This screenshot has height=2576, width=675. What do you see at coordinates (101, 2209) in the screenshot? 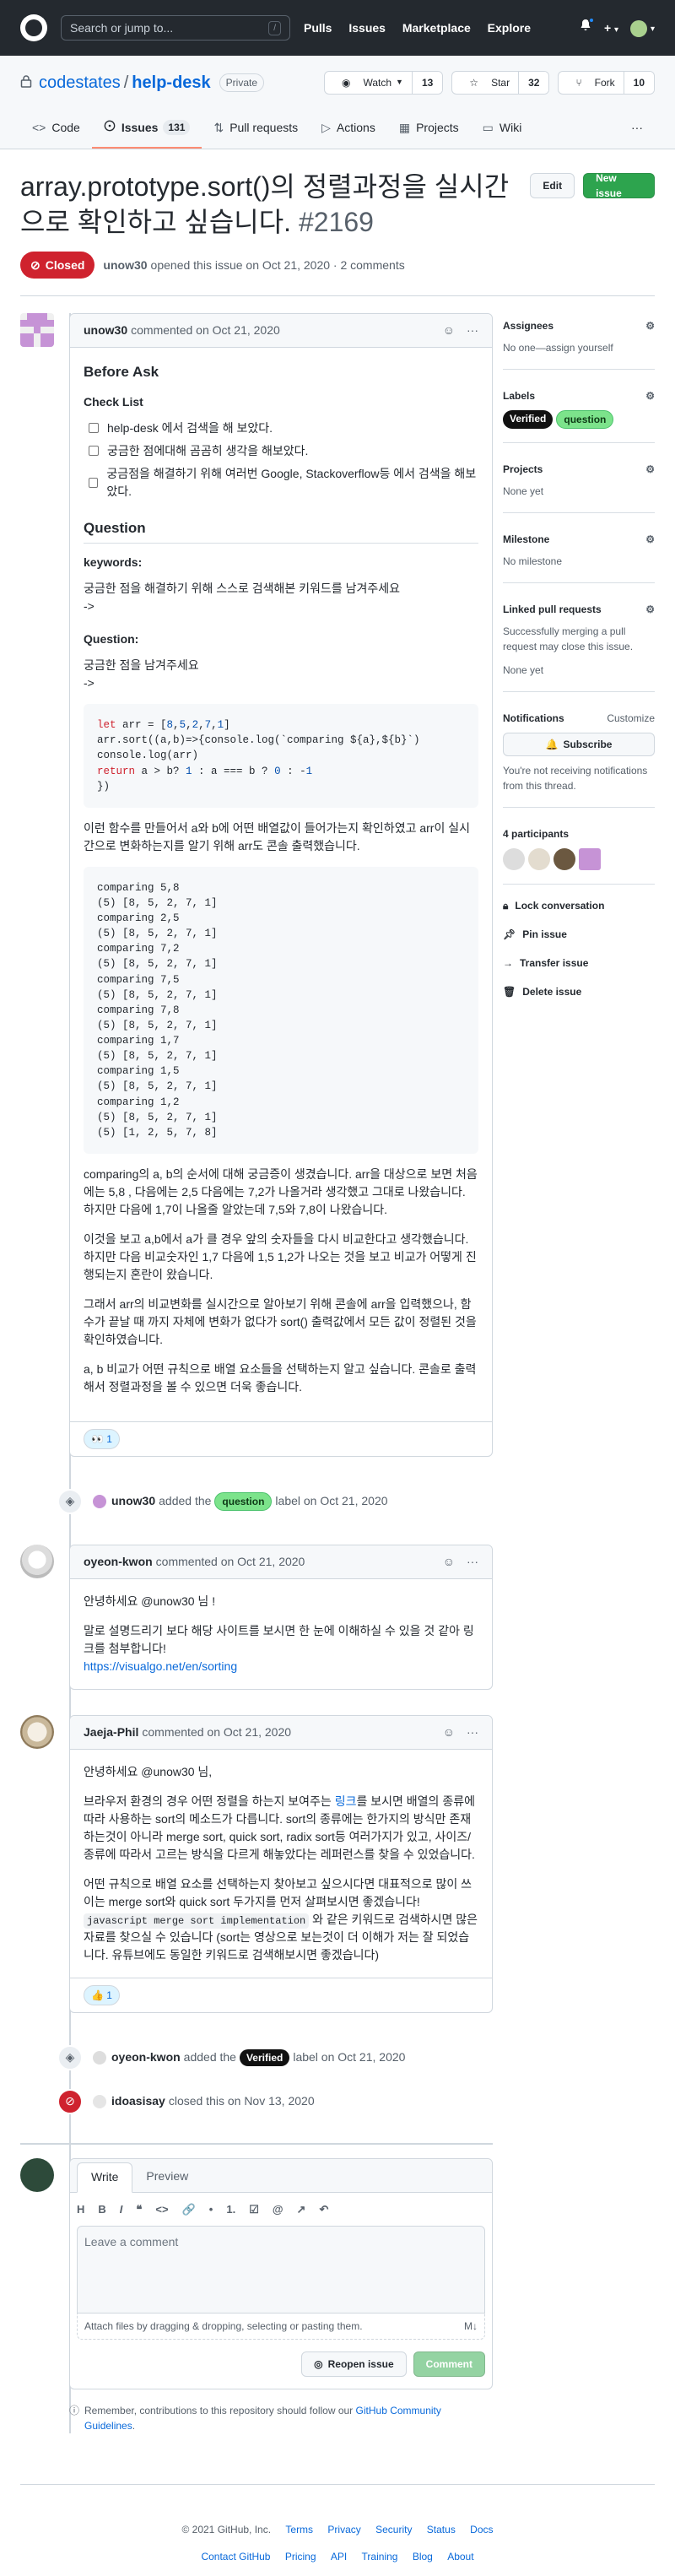
I see `bold-icon: B` at bounding box center [101, 2209].